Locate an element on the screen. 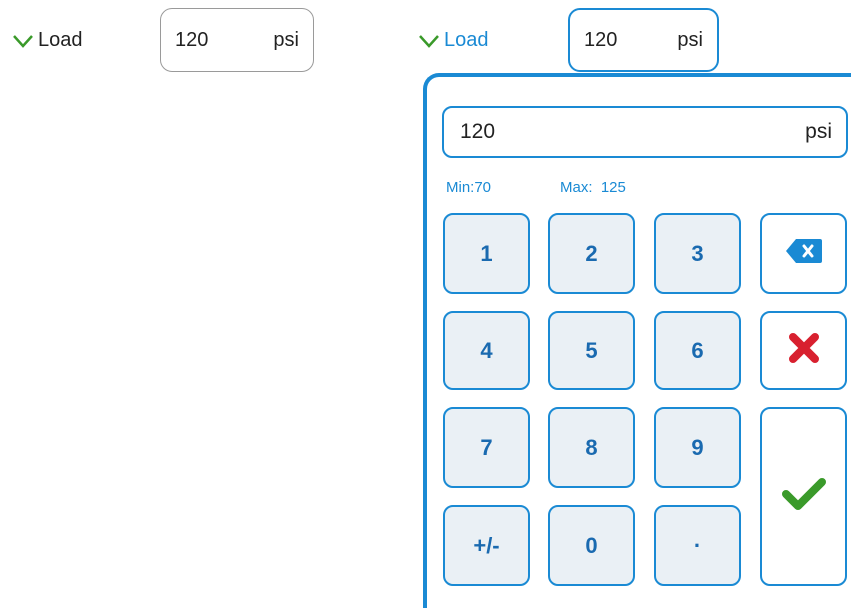 The image size is (851, 608). backspace-button is located at coordinates (803, 253).